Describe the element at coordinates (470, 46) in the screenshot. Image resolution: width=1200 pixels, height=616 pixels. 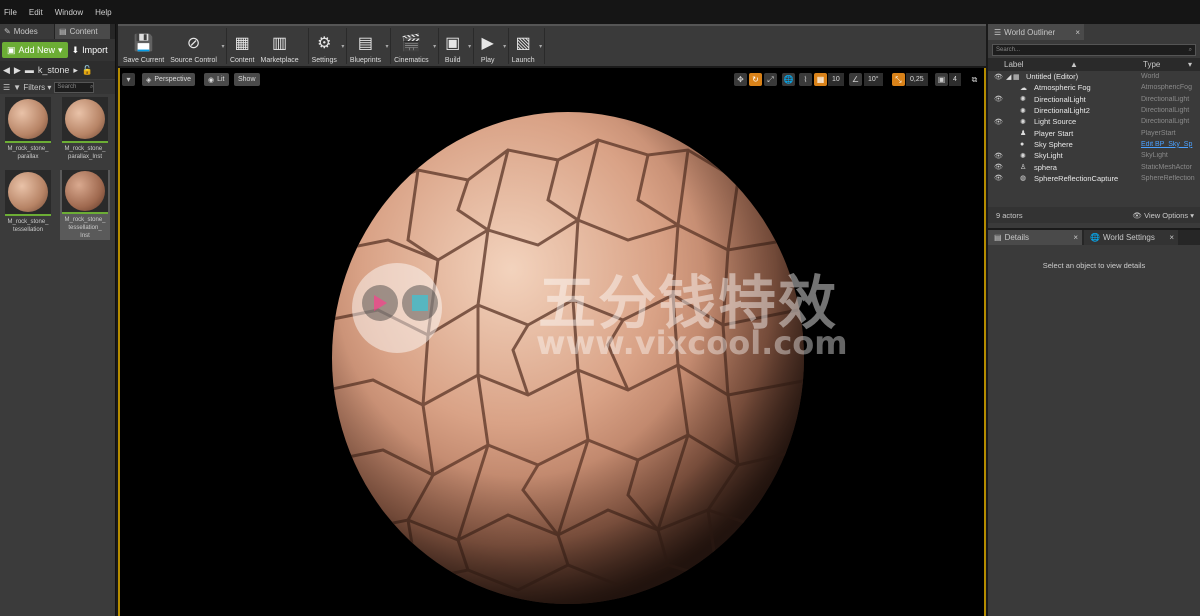
I see `build-dropdown-icon: ▾` at that location.